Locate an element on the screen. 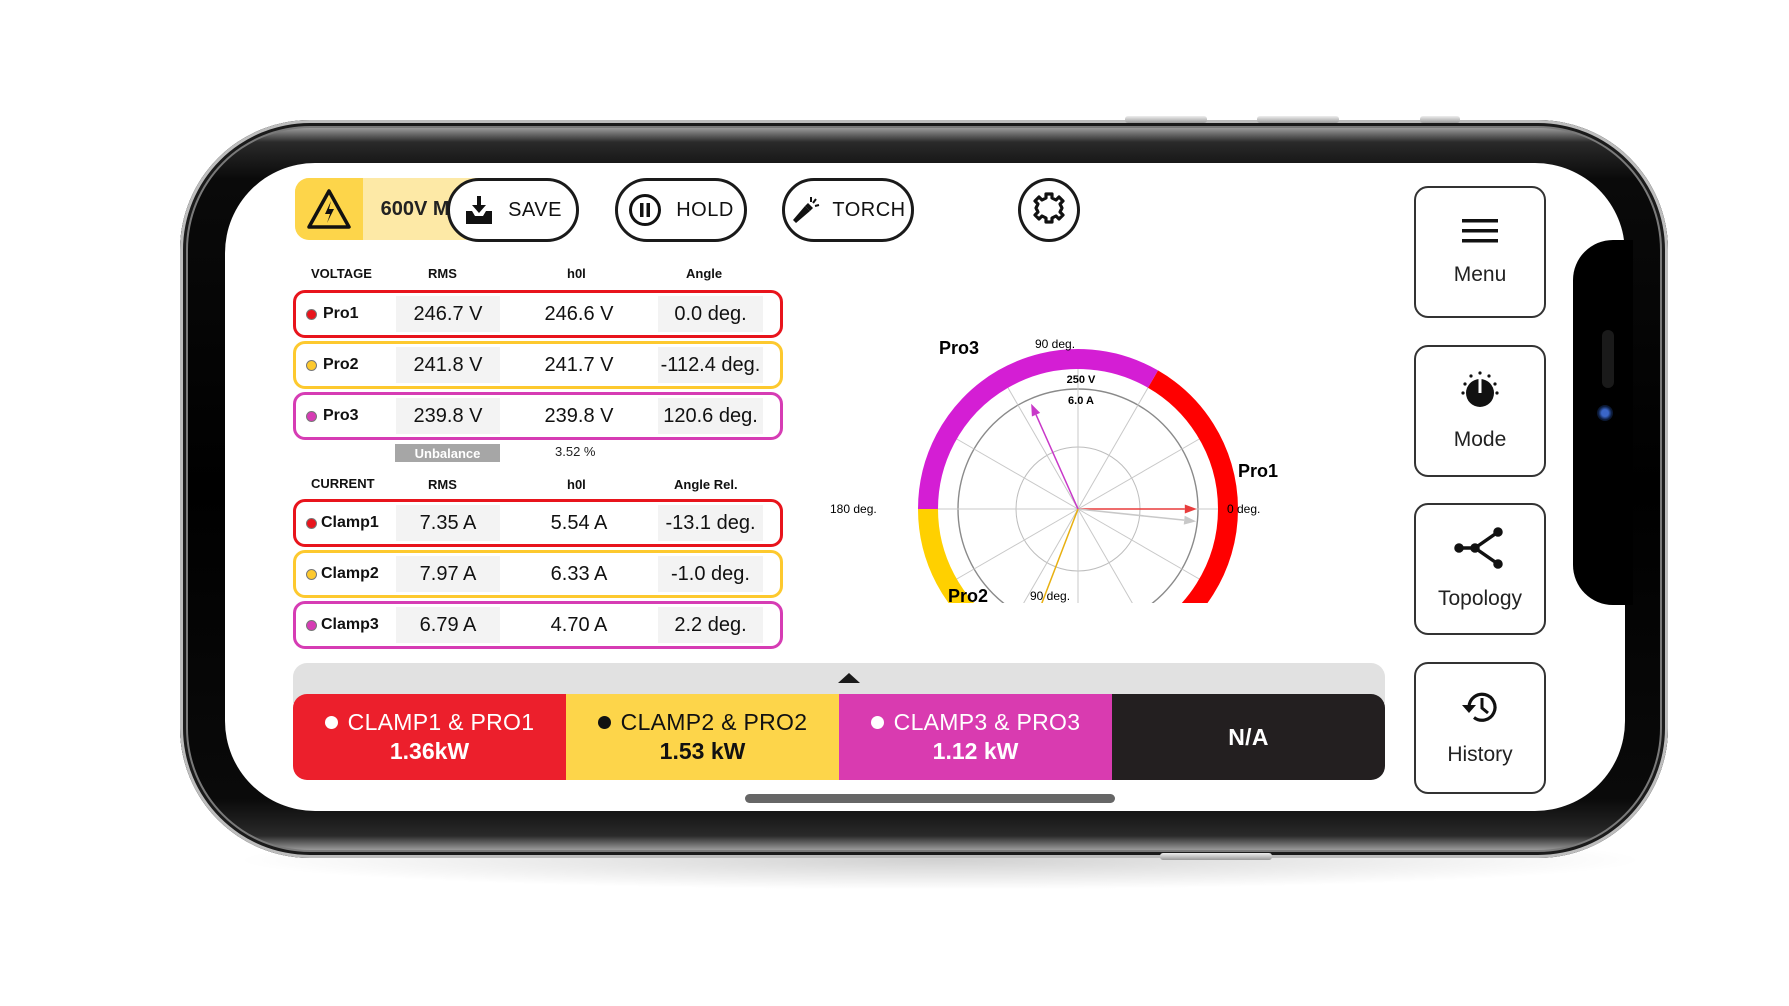  rms-value: 246.7 V is located at coordinates (448, 314).